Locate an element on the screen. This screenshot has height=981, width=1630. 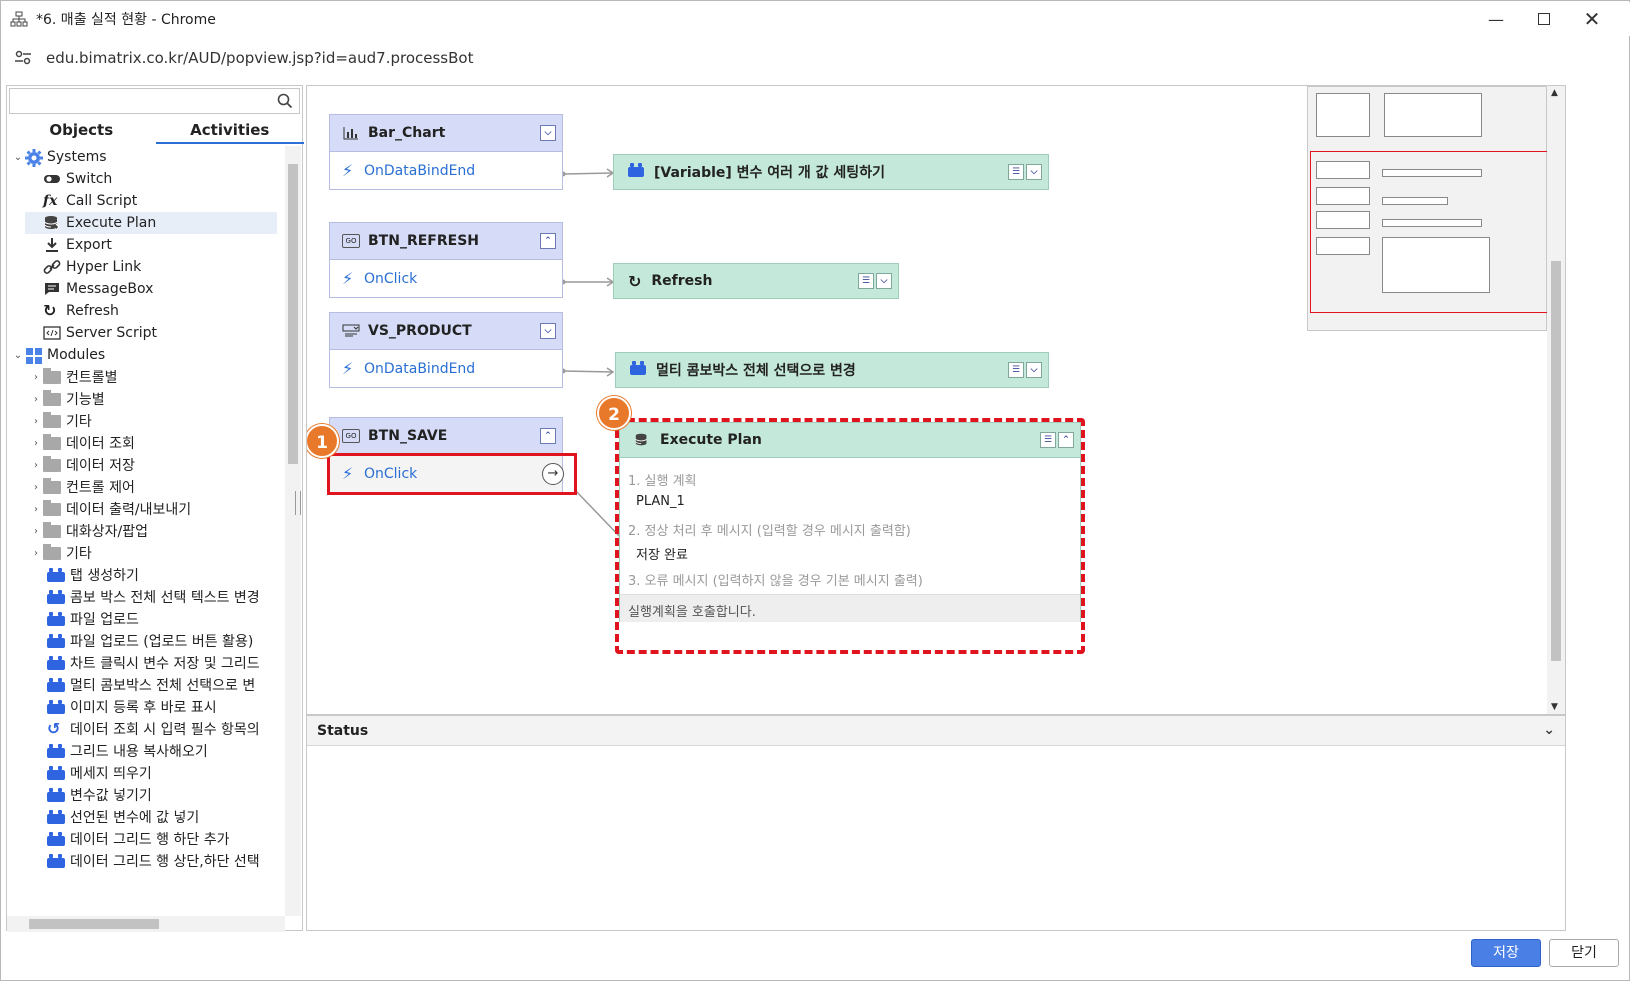
tree-folder: › 컨트롤별 is located at coordinates (73, 377).